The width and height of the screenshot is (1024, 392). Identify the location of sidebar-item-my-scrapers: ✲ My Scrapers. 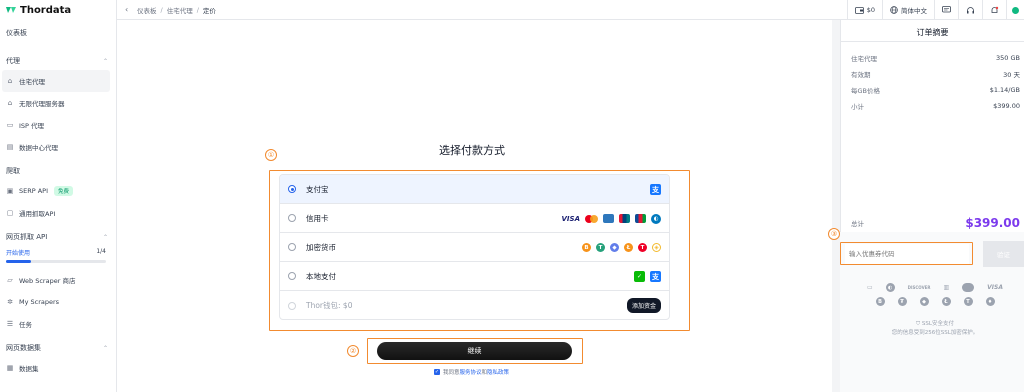
(58, 302).